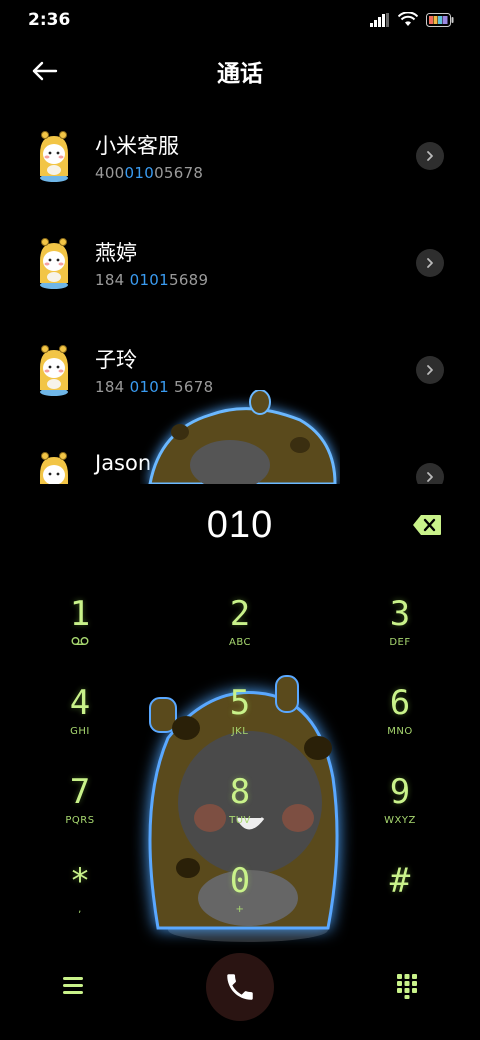 Image resolution: width=480 pixels, height=1040 pixels. I want to click on wallpaper-mascot-peek, so click(242, 437).